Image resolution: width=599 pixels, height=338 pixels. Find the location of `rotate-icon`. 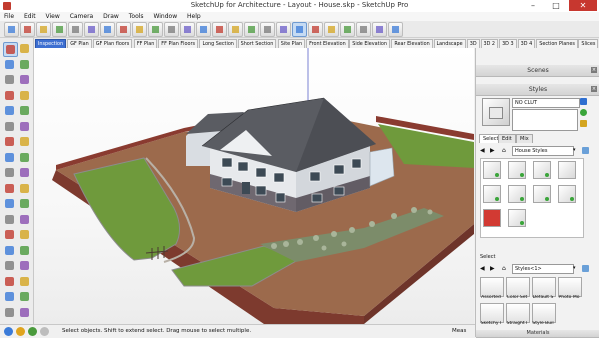

rotate-icon is located at coordinates (9, 188).